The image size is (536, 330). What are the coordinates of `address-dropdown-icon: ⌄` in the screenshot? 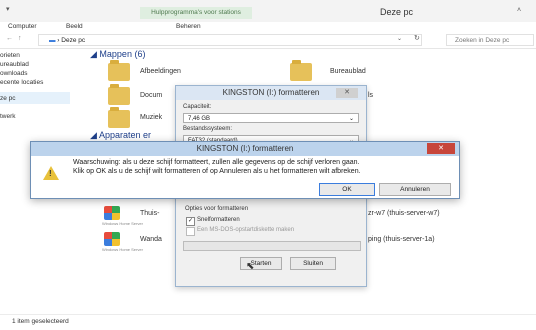 It's located at (399, 38).